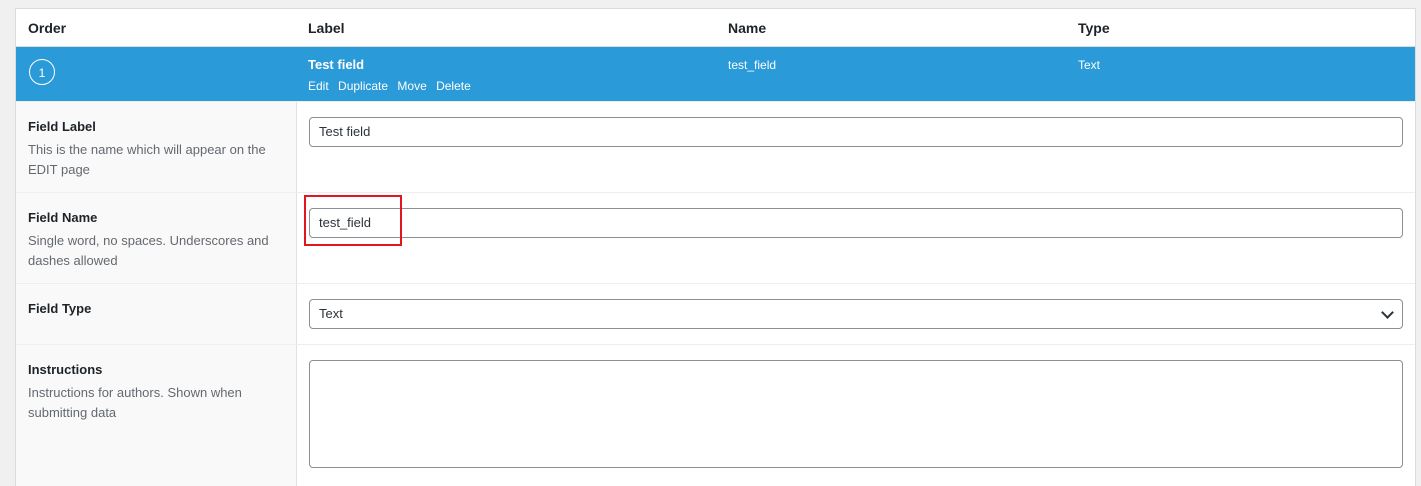 Image resolution: width=1421 pixels, height=486 pixels. What do you see at coordinates (856, 223) in the screenshot?
I see `field-name-input: test_field` at bounding box center [856, 223].